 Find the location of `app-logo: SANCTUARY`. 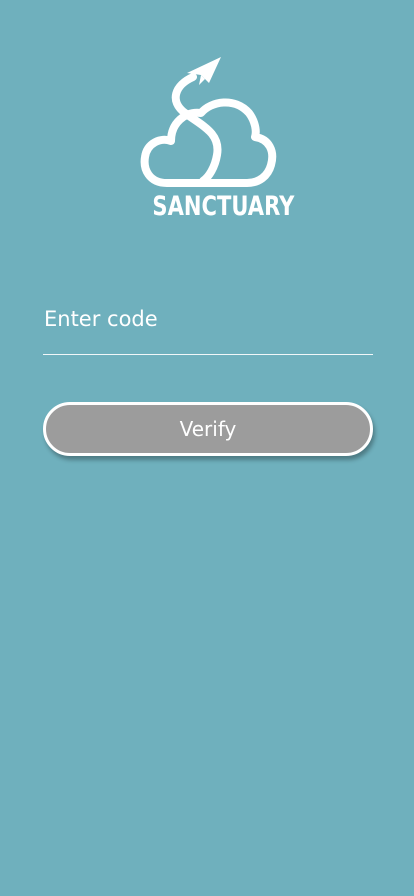

app-logo: SANCTUARY is located at coordinates (216, 140).